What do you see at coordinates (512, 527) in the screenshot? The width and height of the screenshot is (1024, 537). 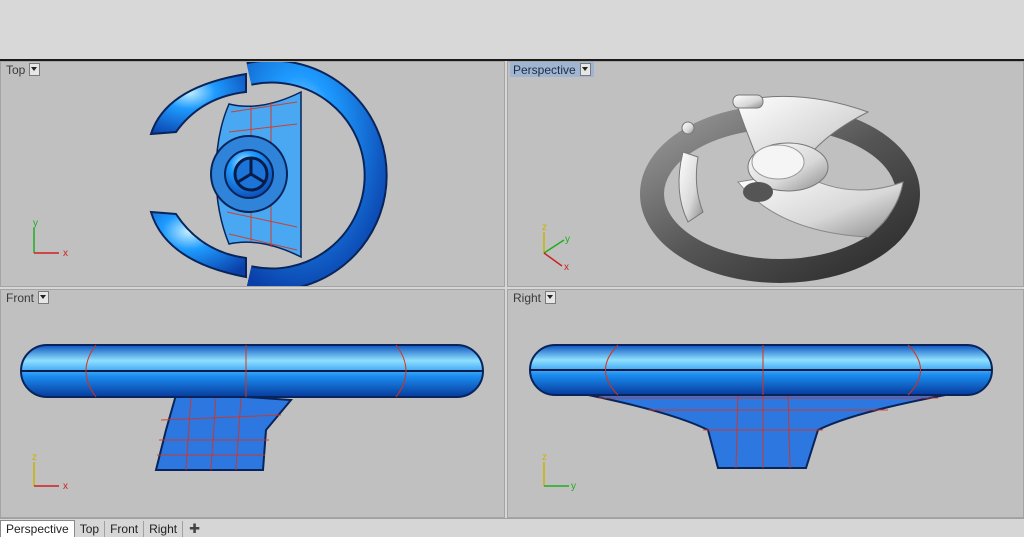 I see `viewport-tab-bar: Perspective Top Front Right ✚` at bounding box center [512, 527].